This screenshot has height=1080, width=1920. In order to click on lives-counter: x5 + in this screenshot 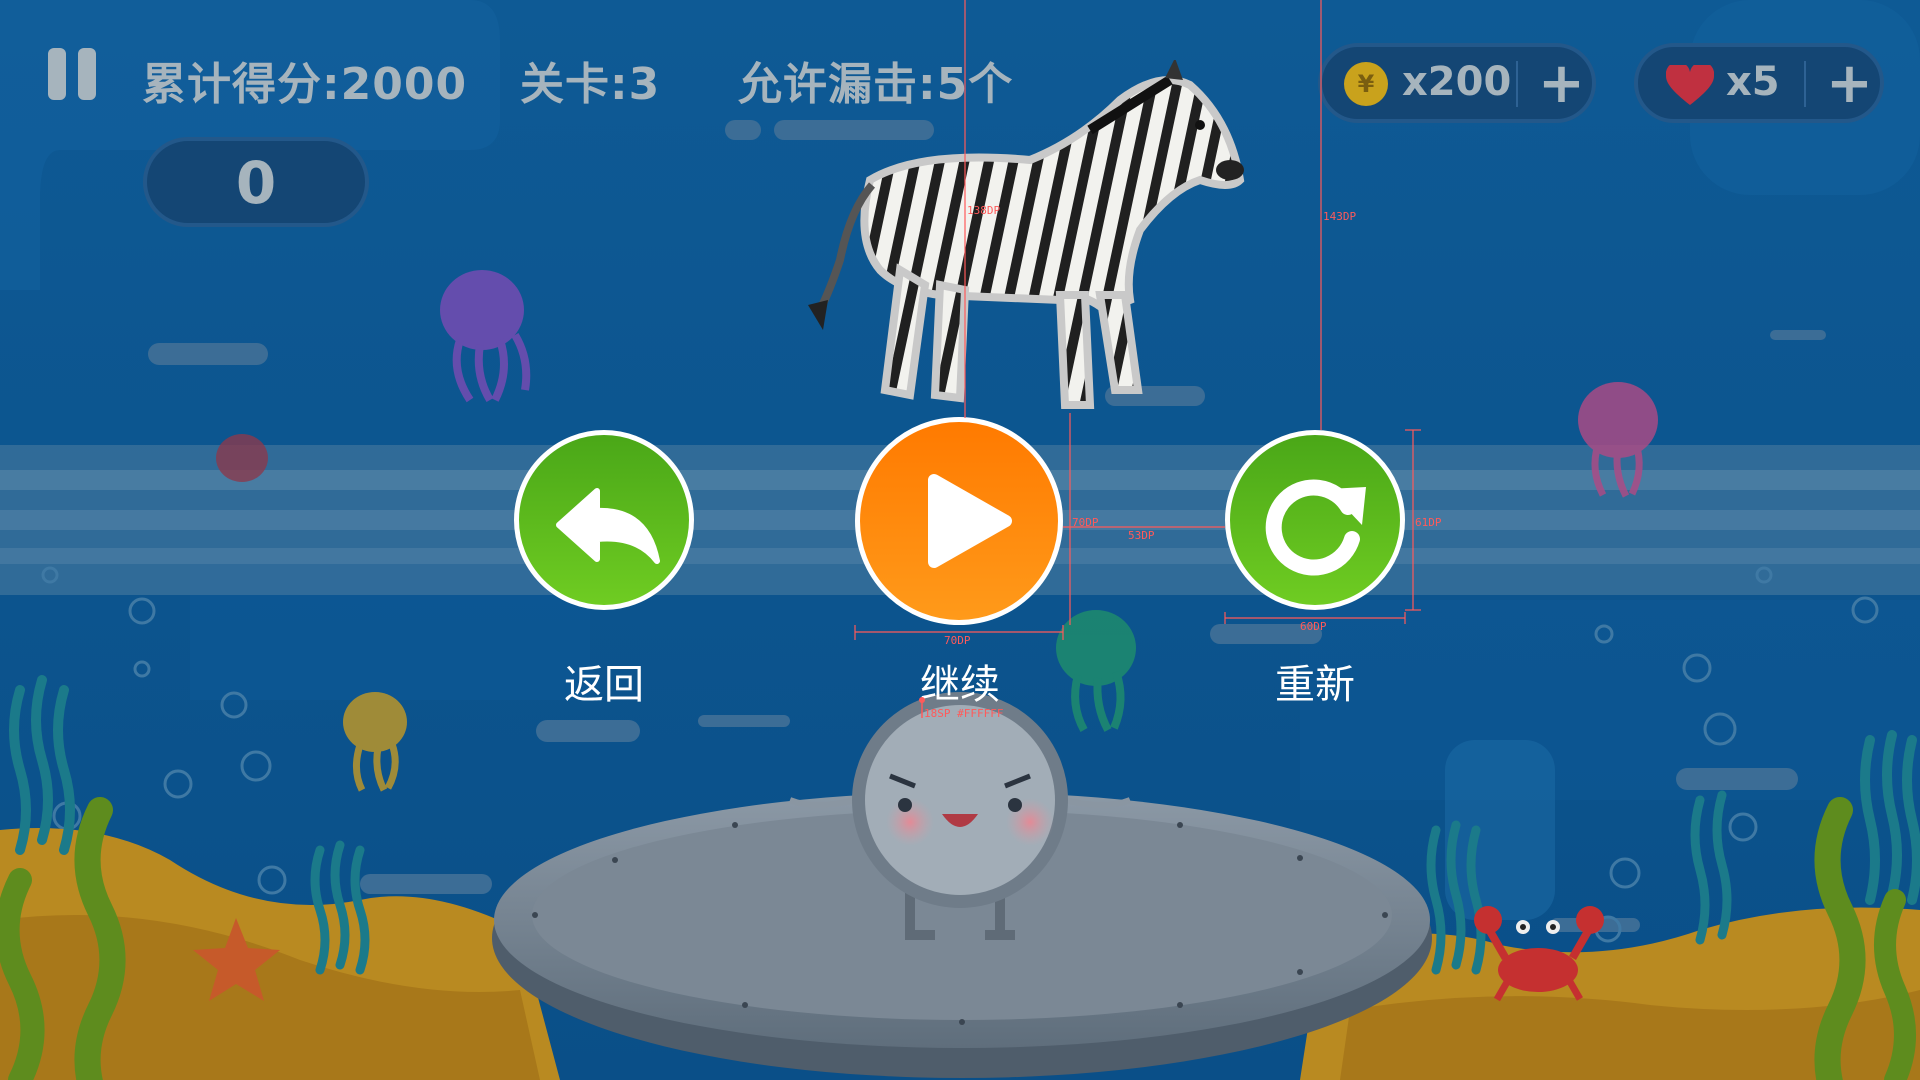, I will do `click(1759, 83)`.